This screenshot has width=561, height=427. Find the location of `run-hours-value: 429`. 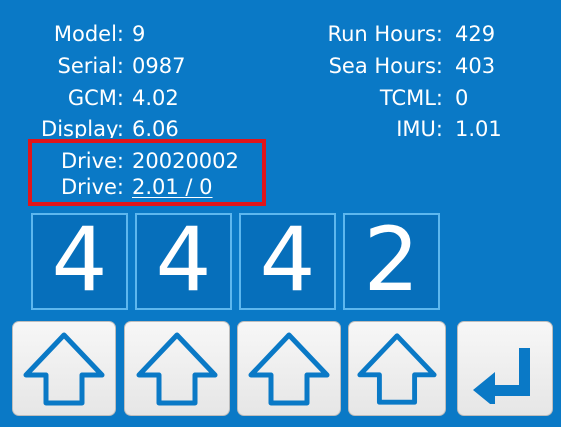

run-hours-value: 429 is located at coordinates (475, 34).